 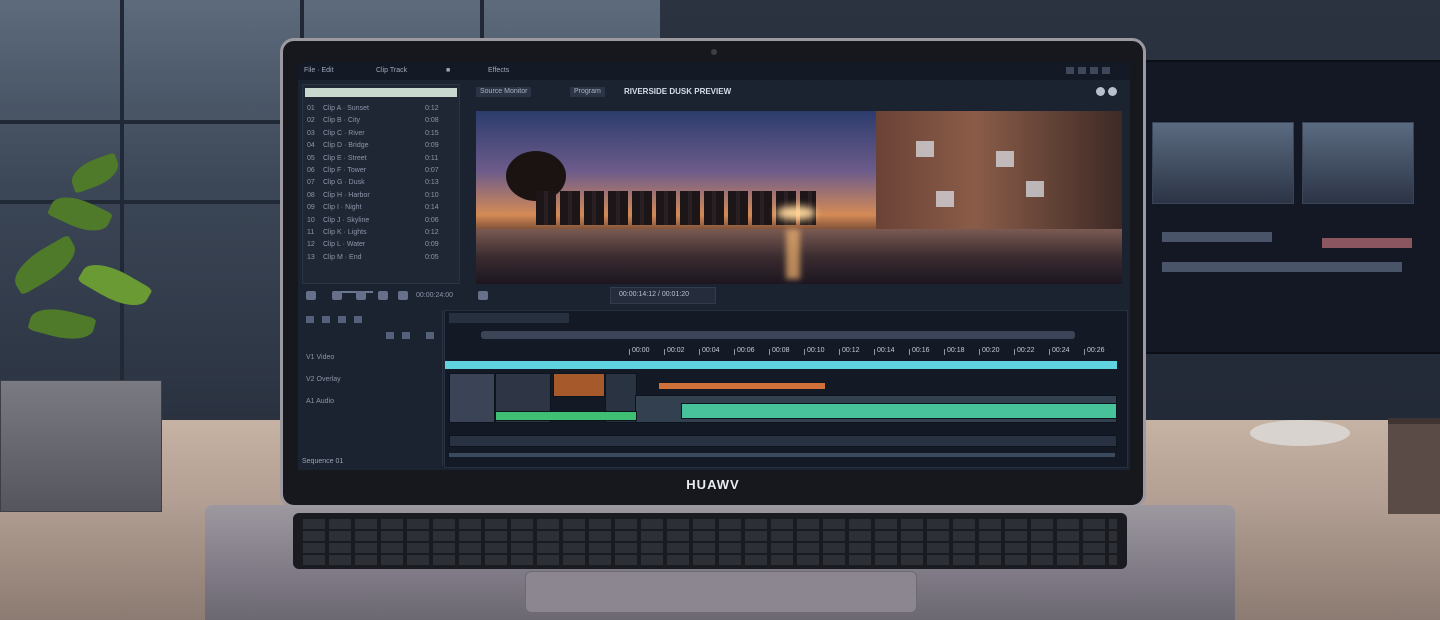 What do you see at coordinates (579, 385) in the screenshot?
I see `clip-v2-orange` at bounding box center [579, 385].